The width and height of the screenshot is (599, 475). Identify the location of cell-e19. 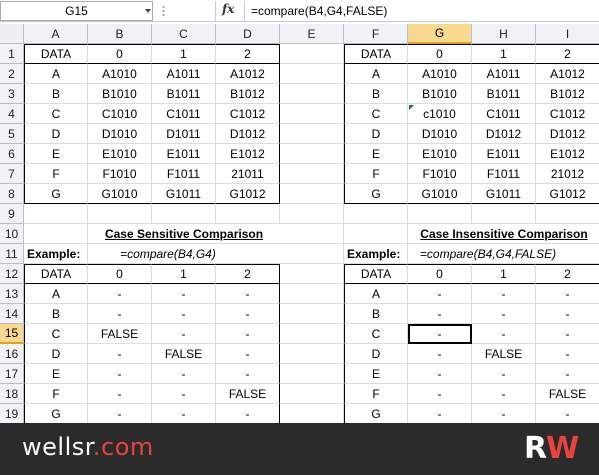
(312, 414).